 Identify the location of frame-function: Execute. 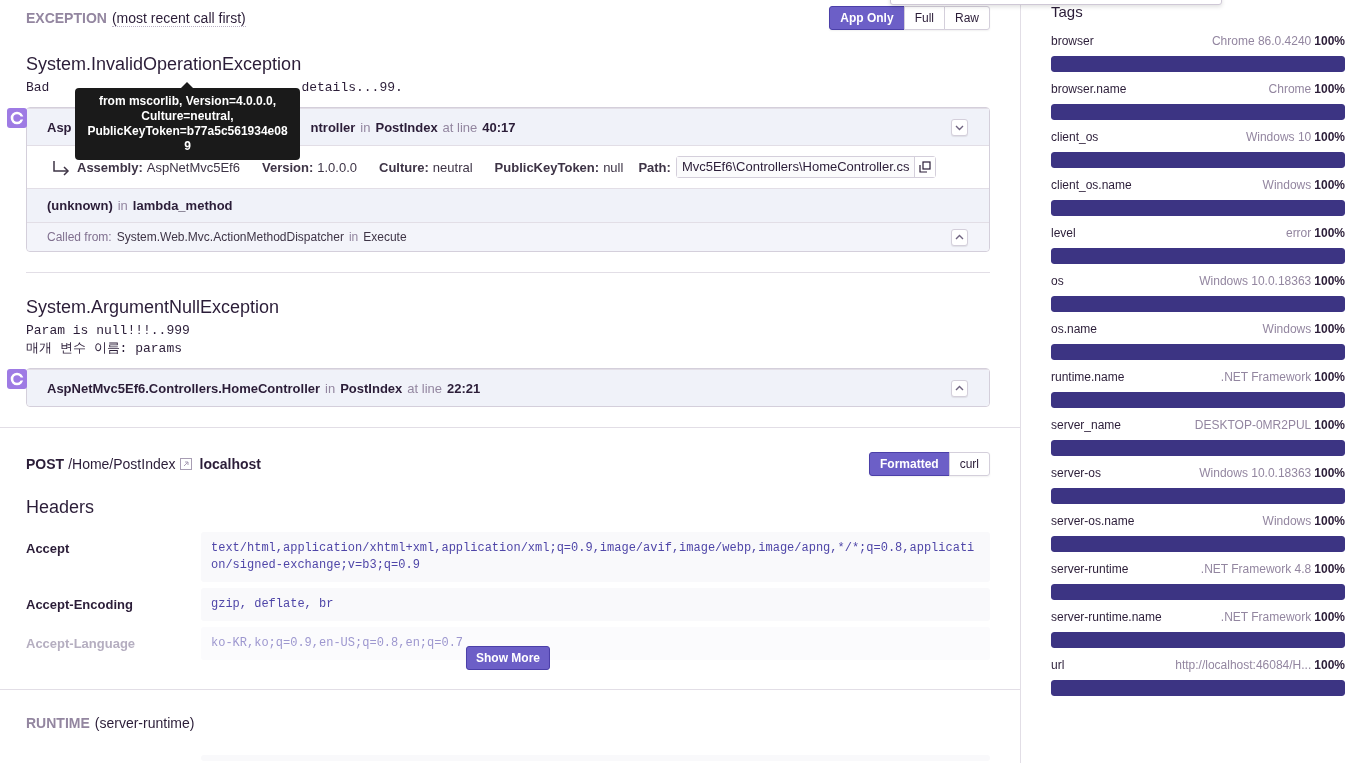
(385, 237).